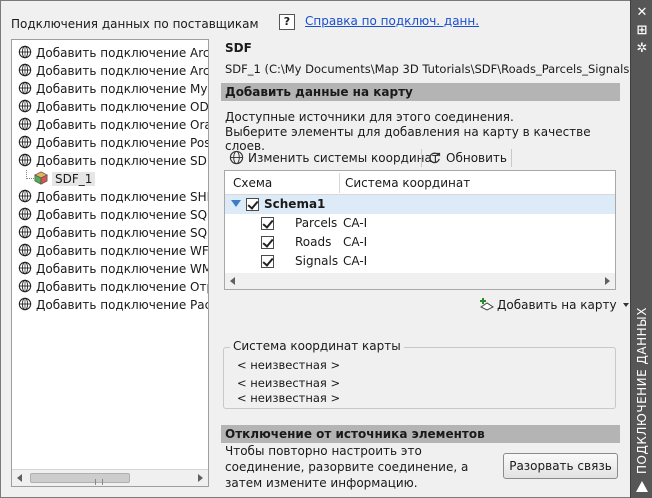 Image resolution: width=652 pixels, height=498 pixels. What do you see at coordinates (122, 197) in the screenshot?
I see `tree-item-label: Добавить подключение SHP` at bounding box center [122, 197].